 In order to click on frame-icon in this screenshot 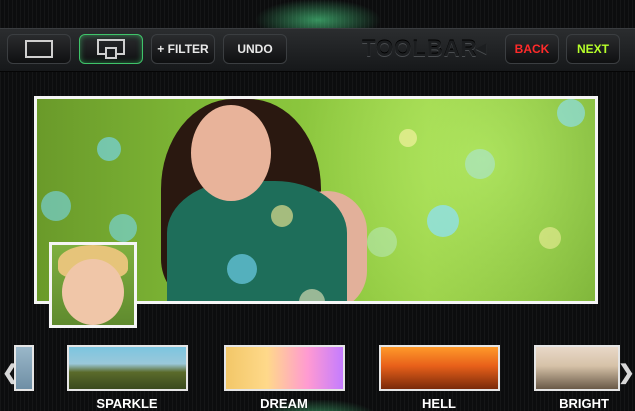, I will do `click(39, 49)`.